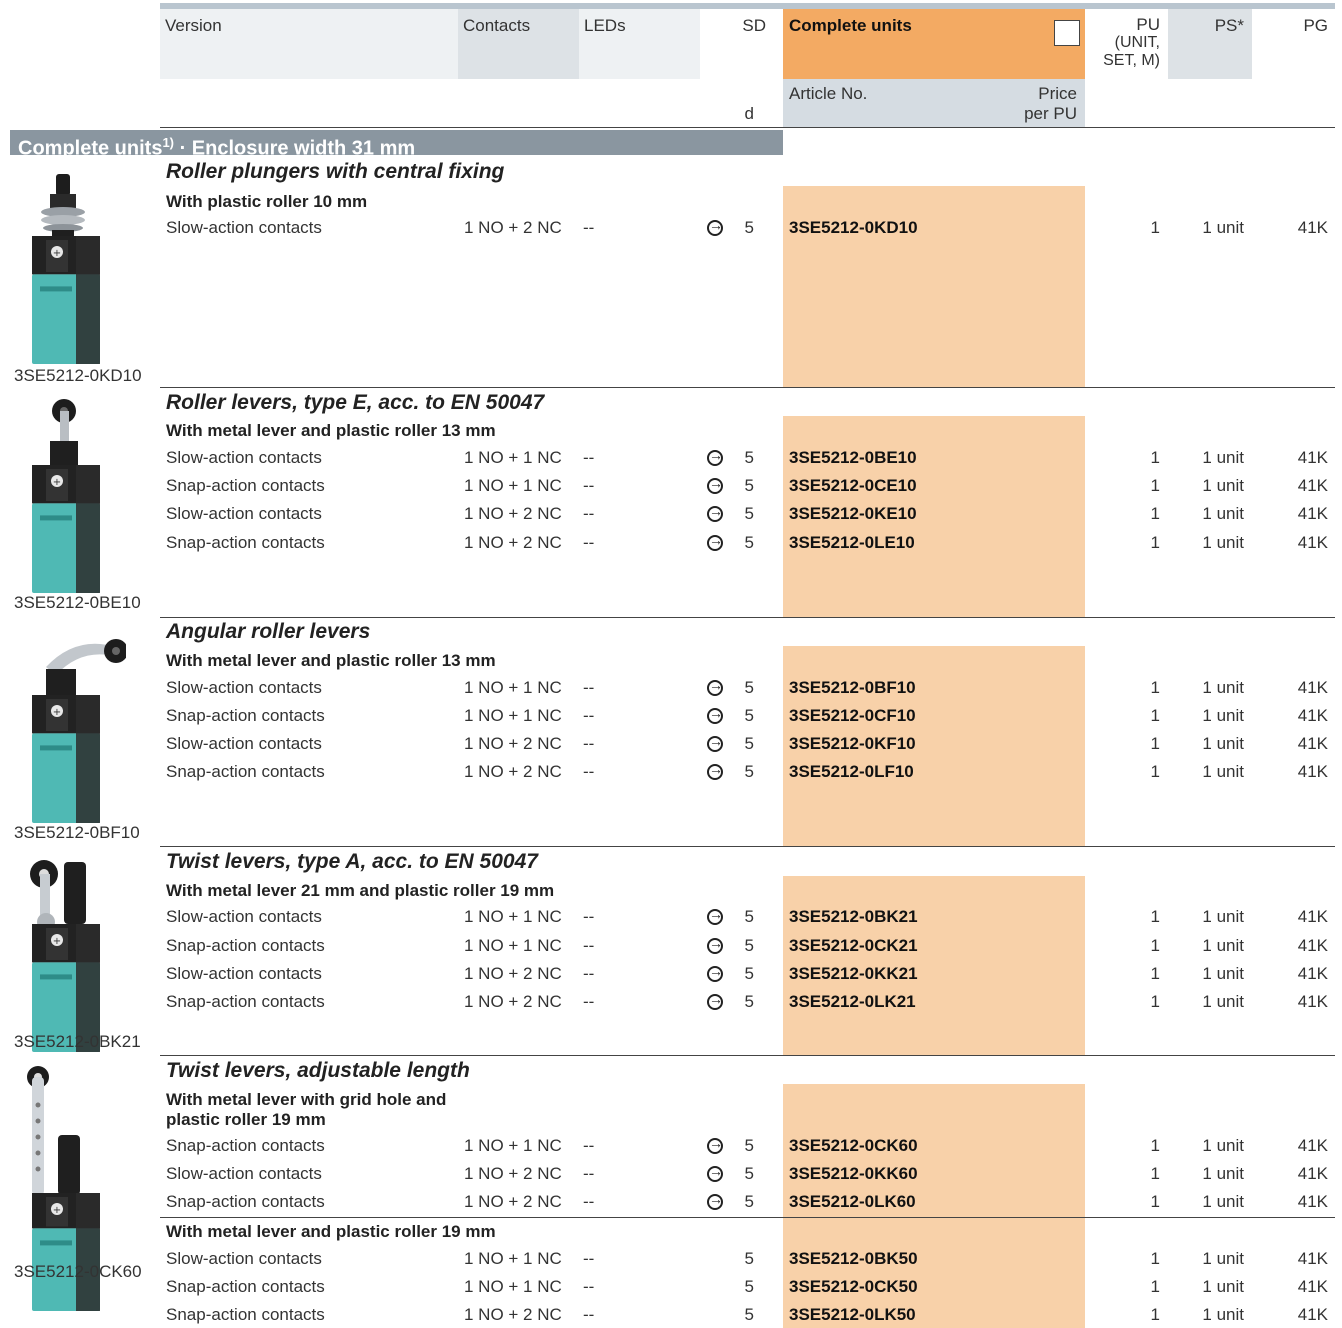  I want to click on row-article-no: 3SE5212-0BK21, so click(853, 917).